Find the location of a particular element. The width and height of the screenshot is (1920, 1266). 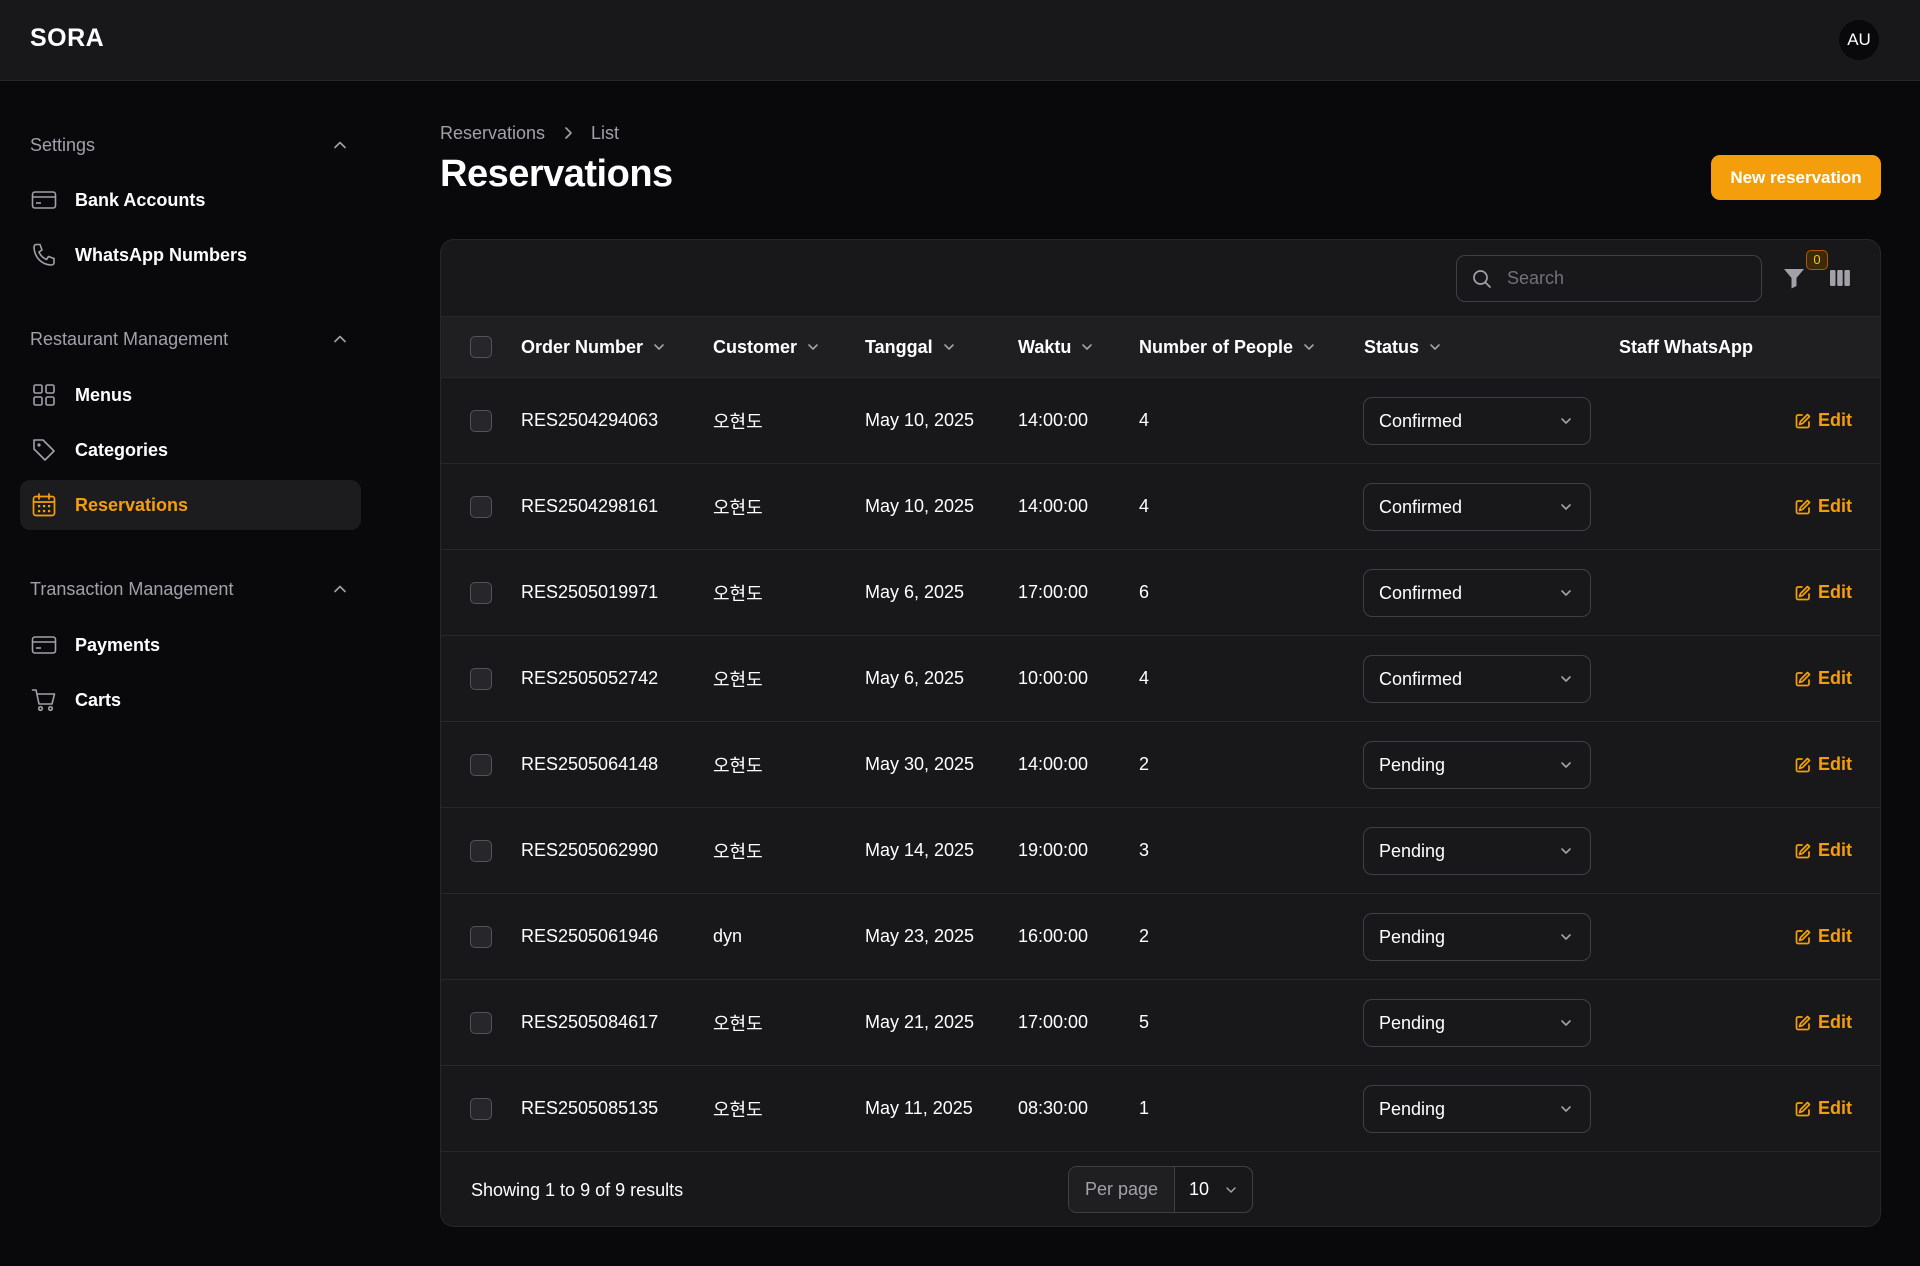

search-icon is located at coordinates (1482, 278).